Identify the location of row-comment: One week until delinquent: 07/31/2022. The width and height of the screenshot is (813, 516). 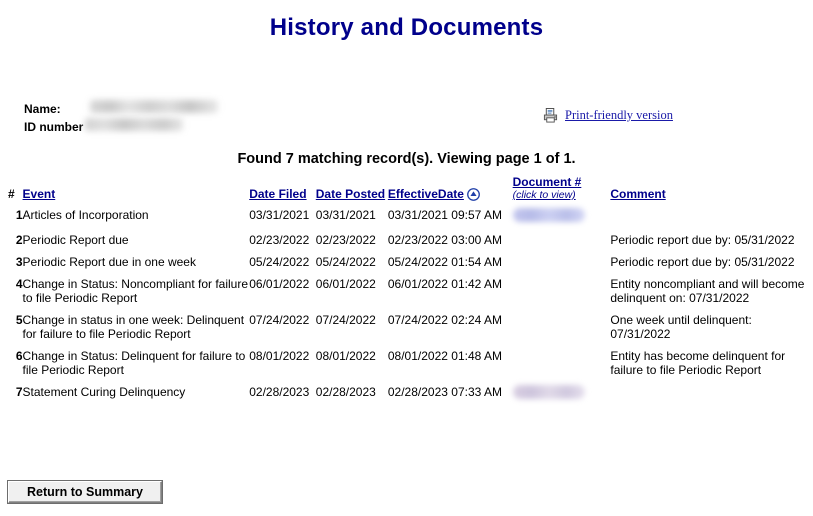
(681, 327).